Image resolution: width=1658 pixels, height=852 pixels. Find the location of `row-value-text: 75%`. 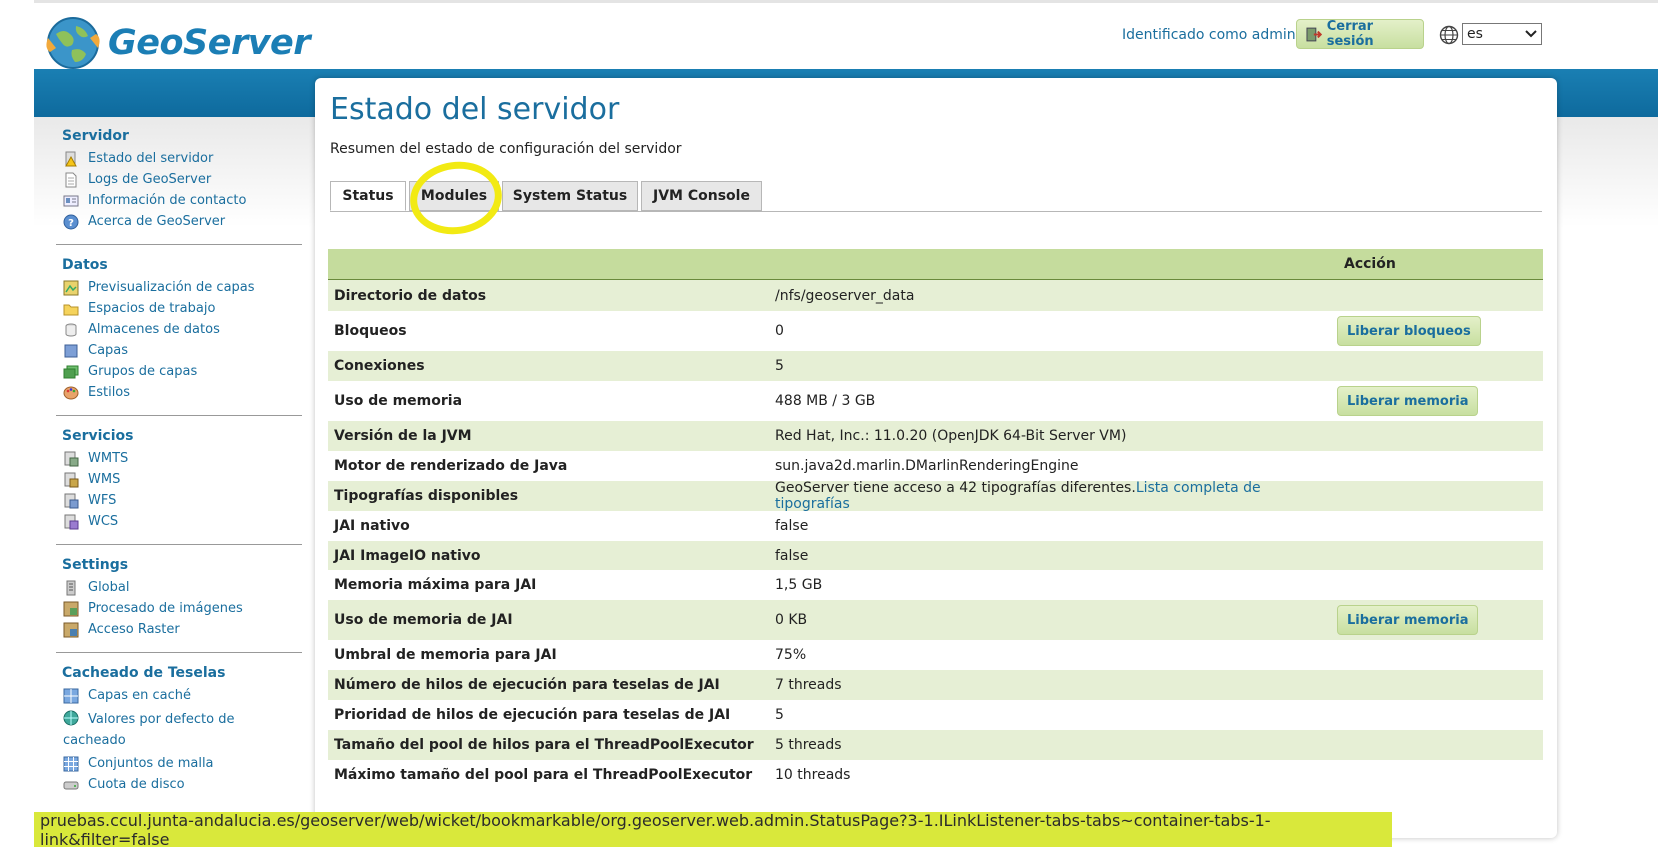

row-value-text: 75% is located at coordinates (791, 655).